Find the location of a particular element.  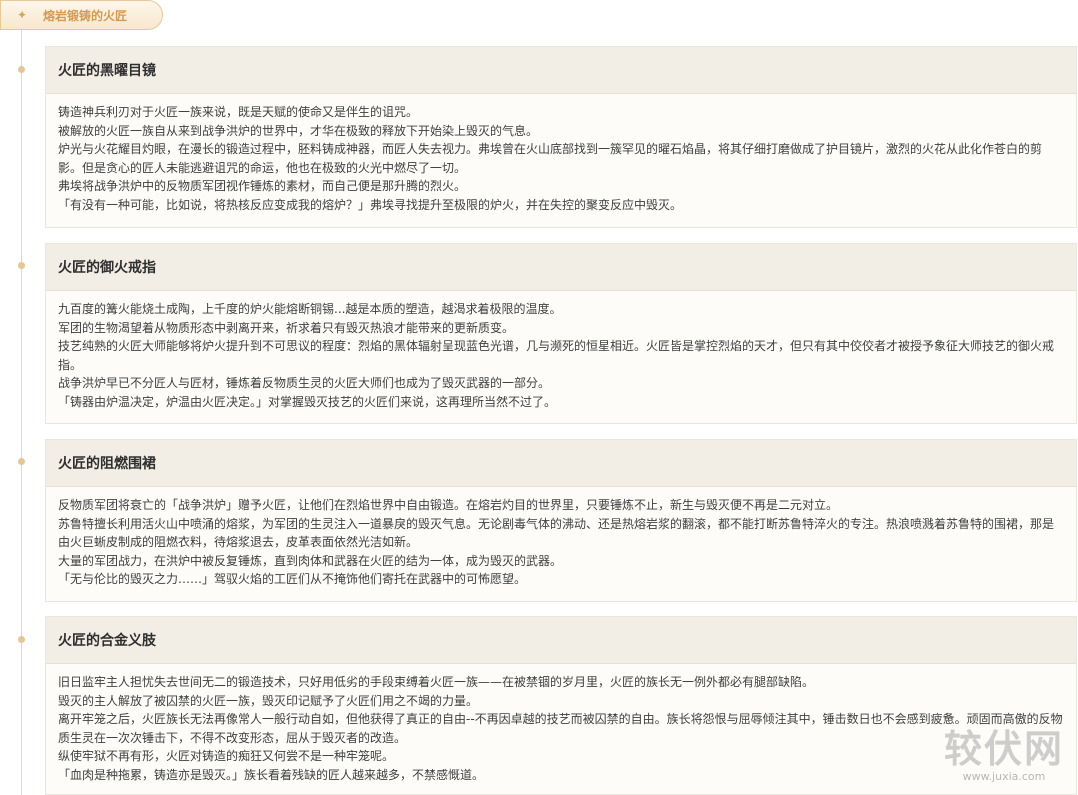

set-title-tag: ✦ 熔岩锻铸的火匠 is located at coordinates (81, 15).